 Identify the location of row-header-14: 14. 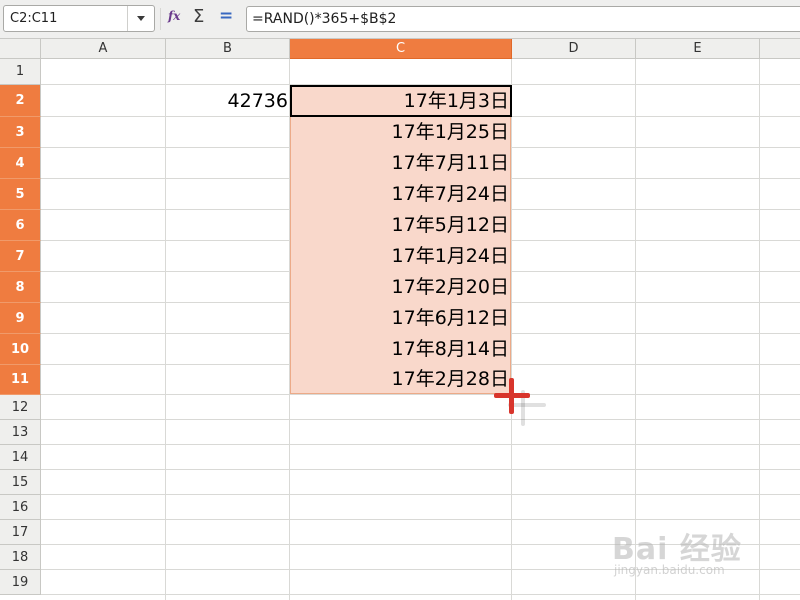
(20, 457).